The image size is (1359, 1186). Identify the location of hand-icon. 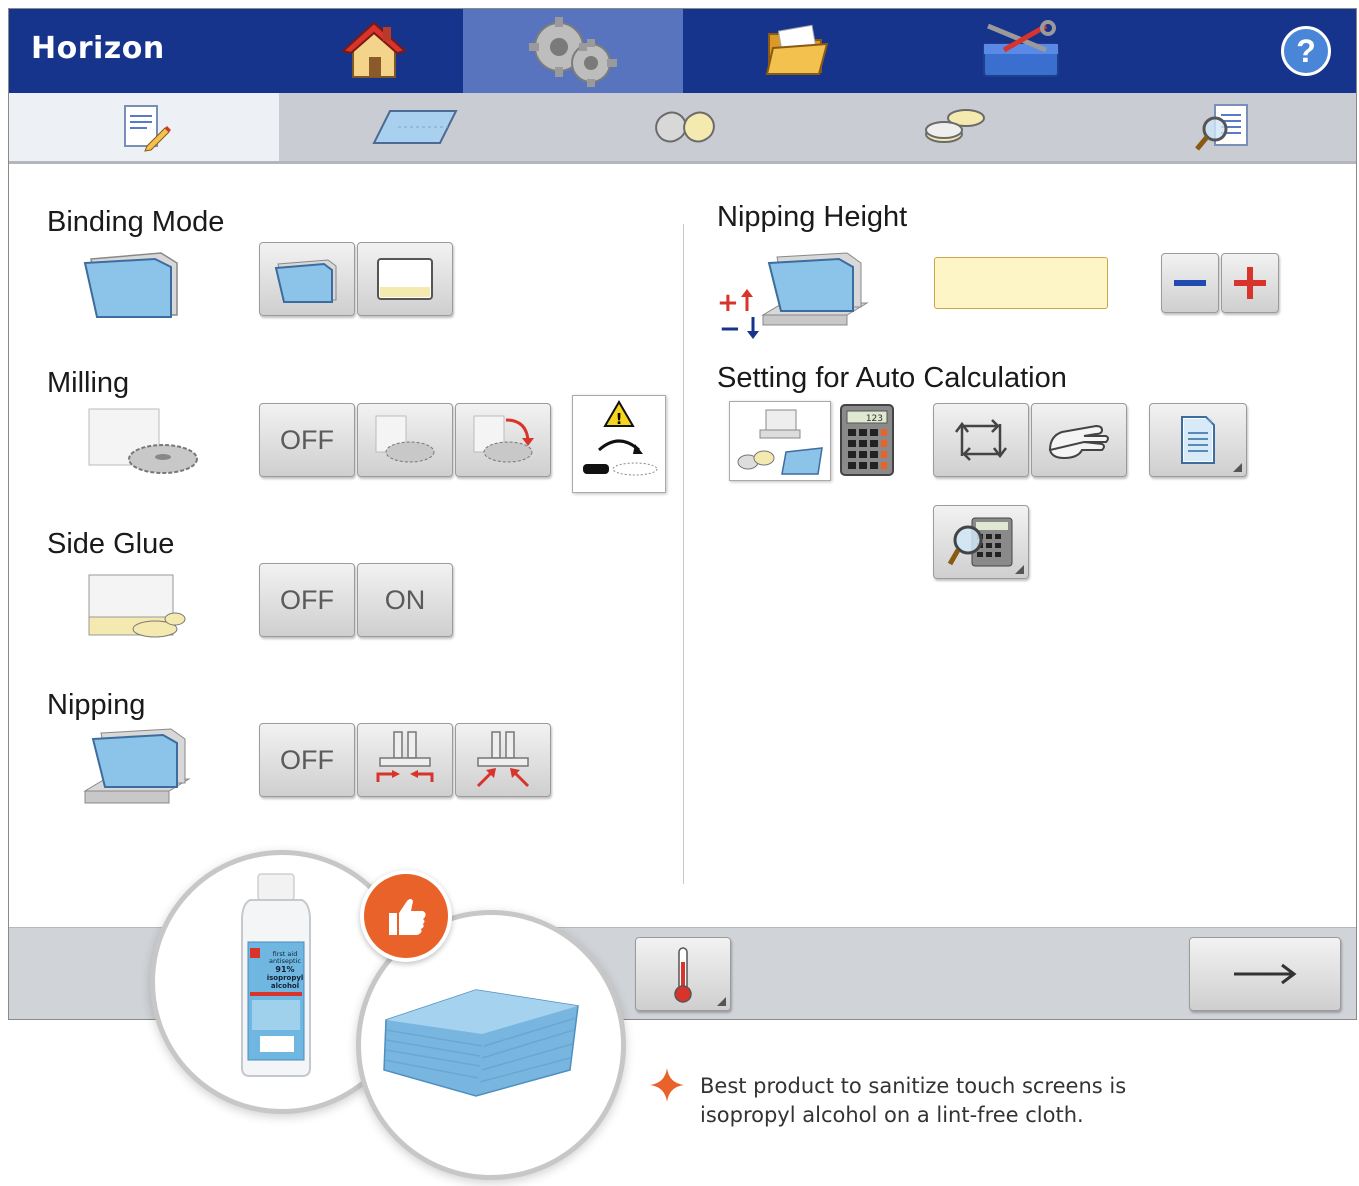
(1078, 442).